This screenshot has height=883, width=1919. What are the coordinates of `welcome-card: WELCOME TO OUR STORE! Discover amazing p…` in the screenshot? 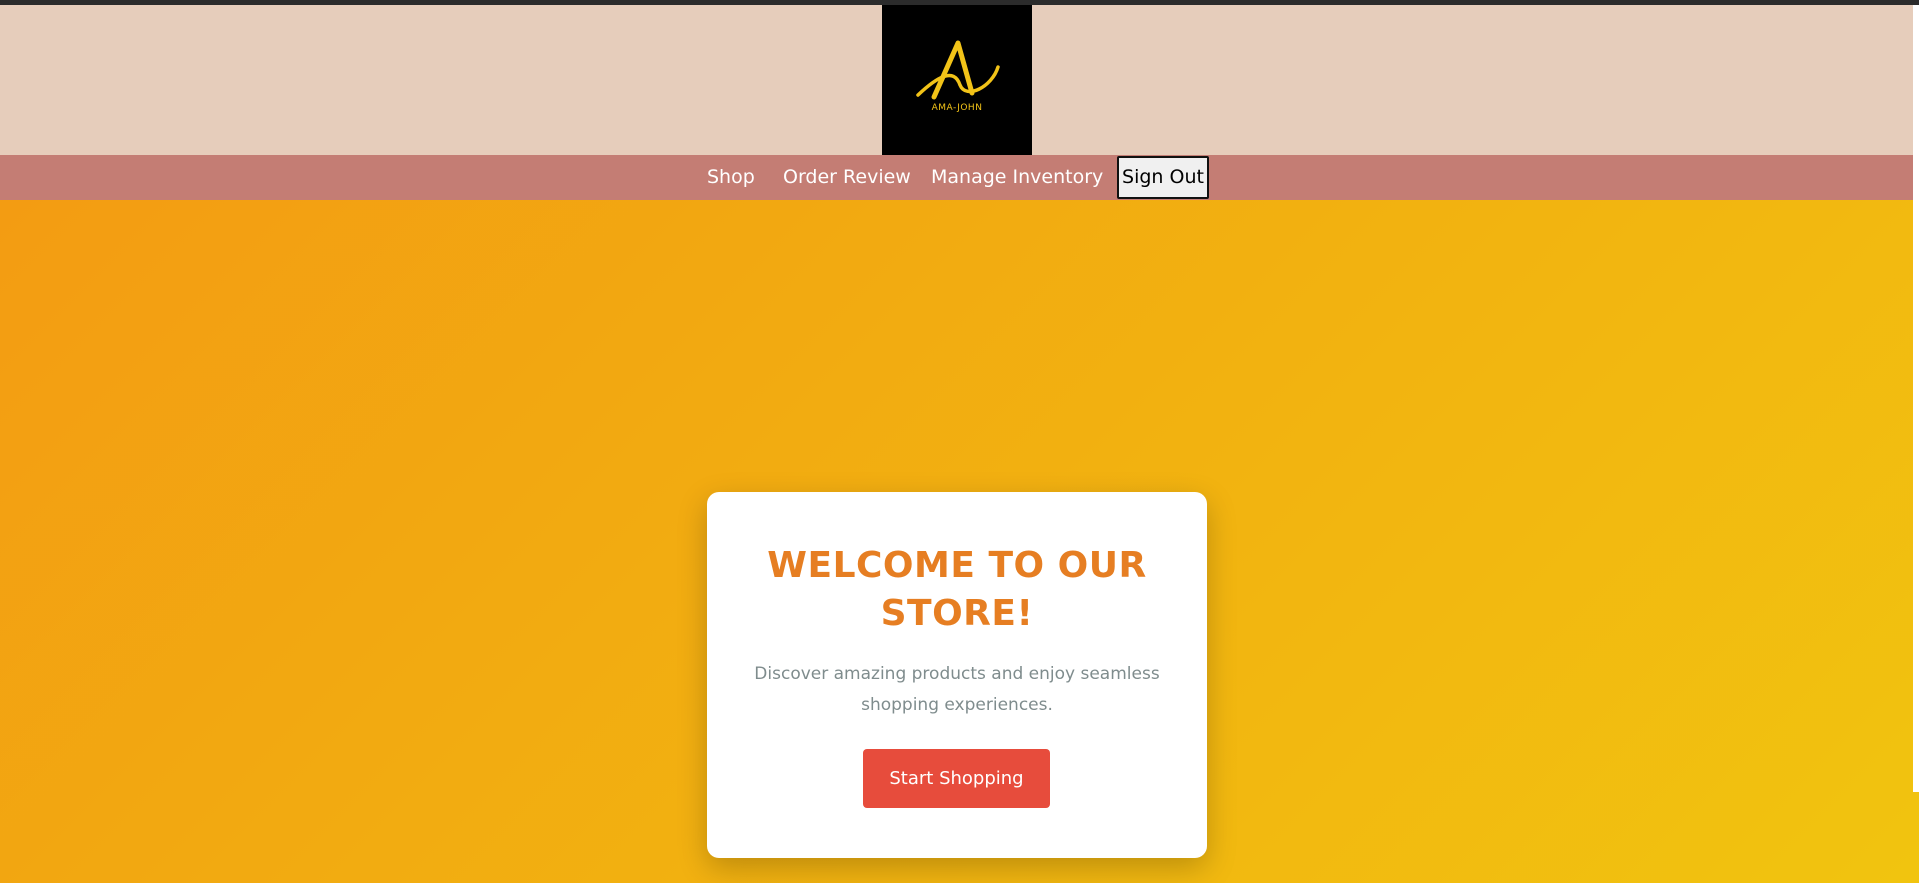 It's located at (957, 675).